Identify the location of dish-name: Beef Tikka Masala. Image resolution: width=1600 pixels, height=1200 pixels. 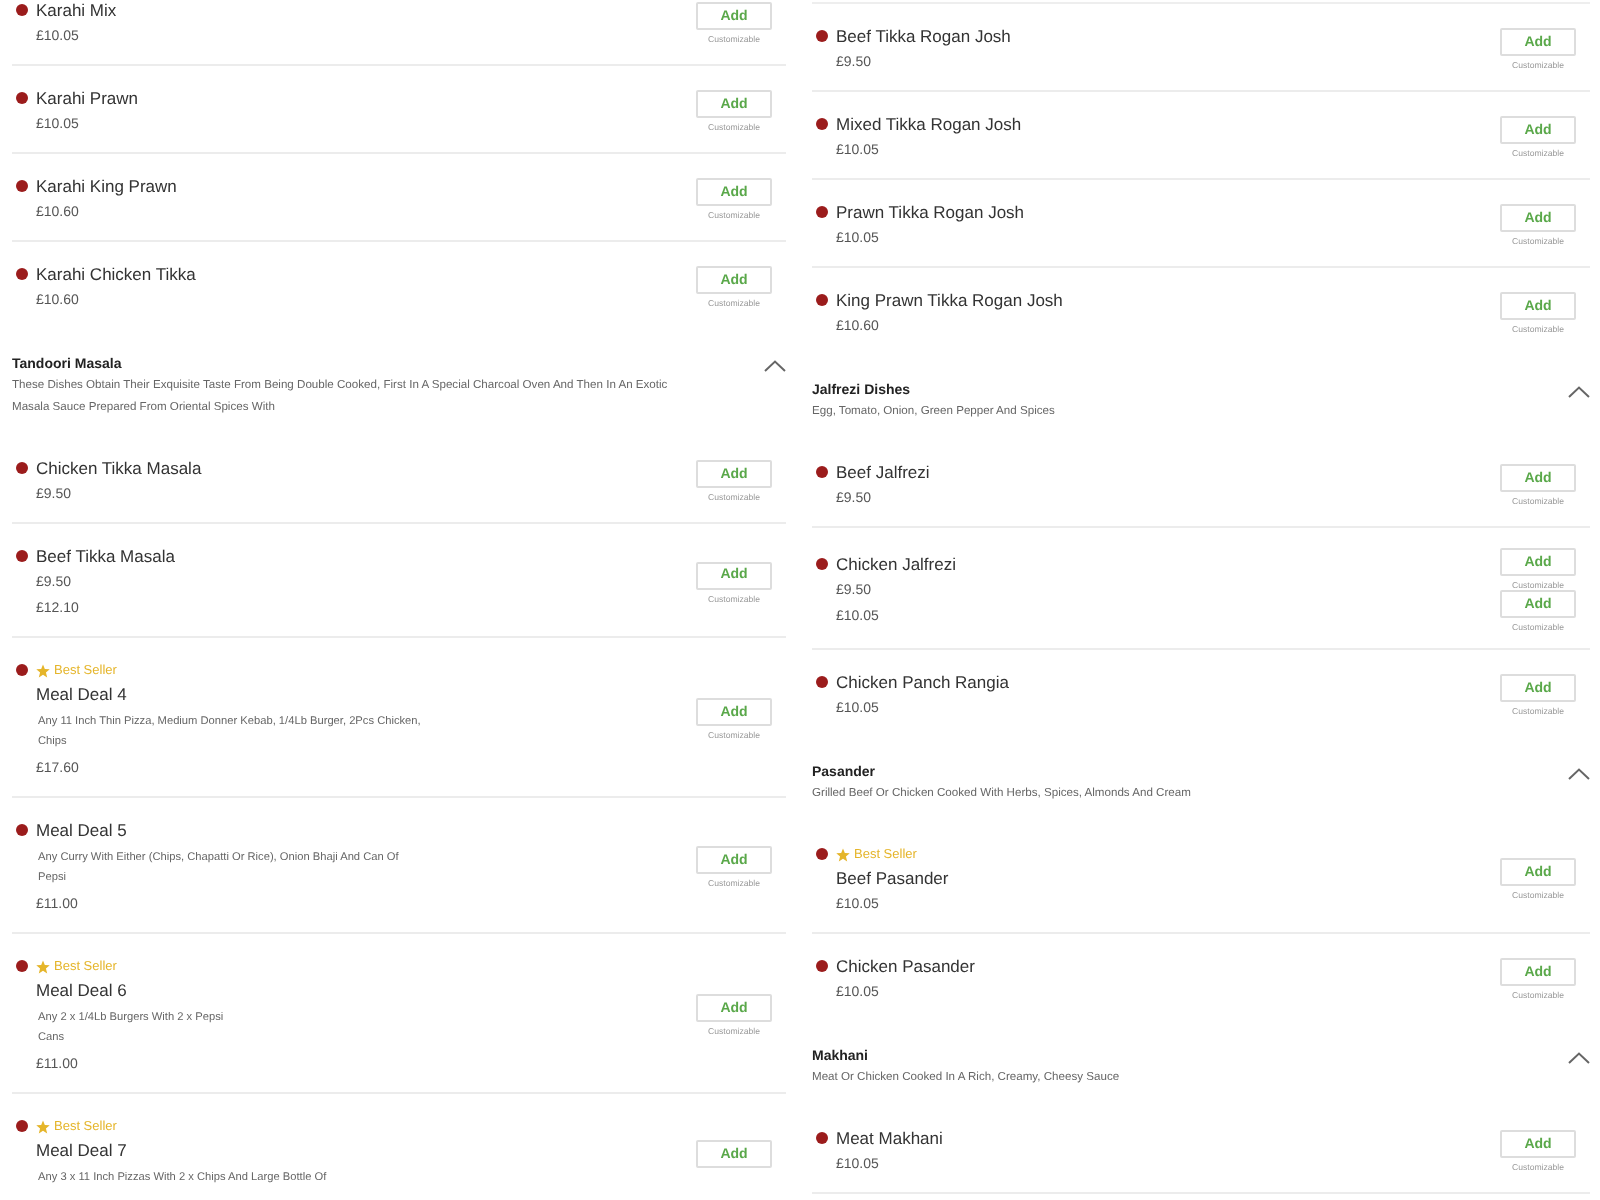
(105, 556).